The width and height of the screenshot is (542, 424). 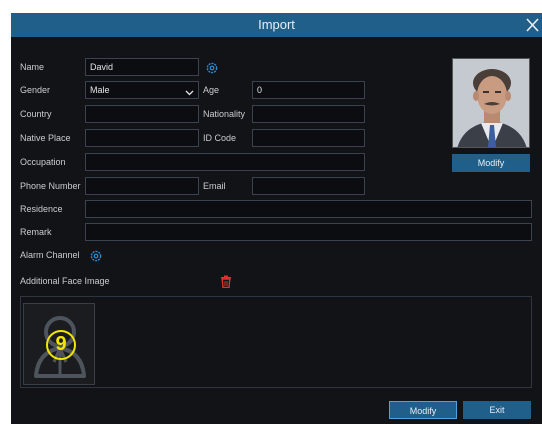 I want to click on additional-face-slot: 9, so click(x=59, y=344).